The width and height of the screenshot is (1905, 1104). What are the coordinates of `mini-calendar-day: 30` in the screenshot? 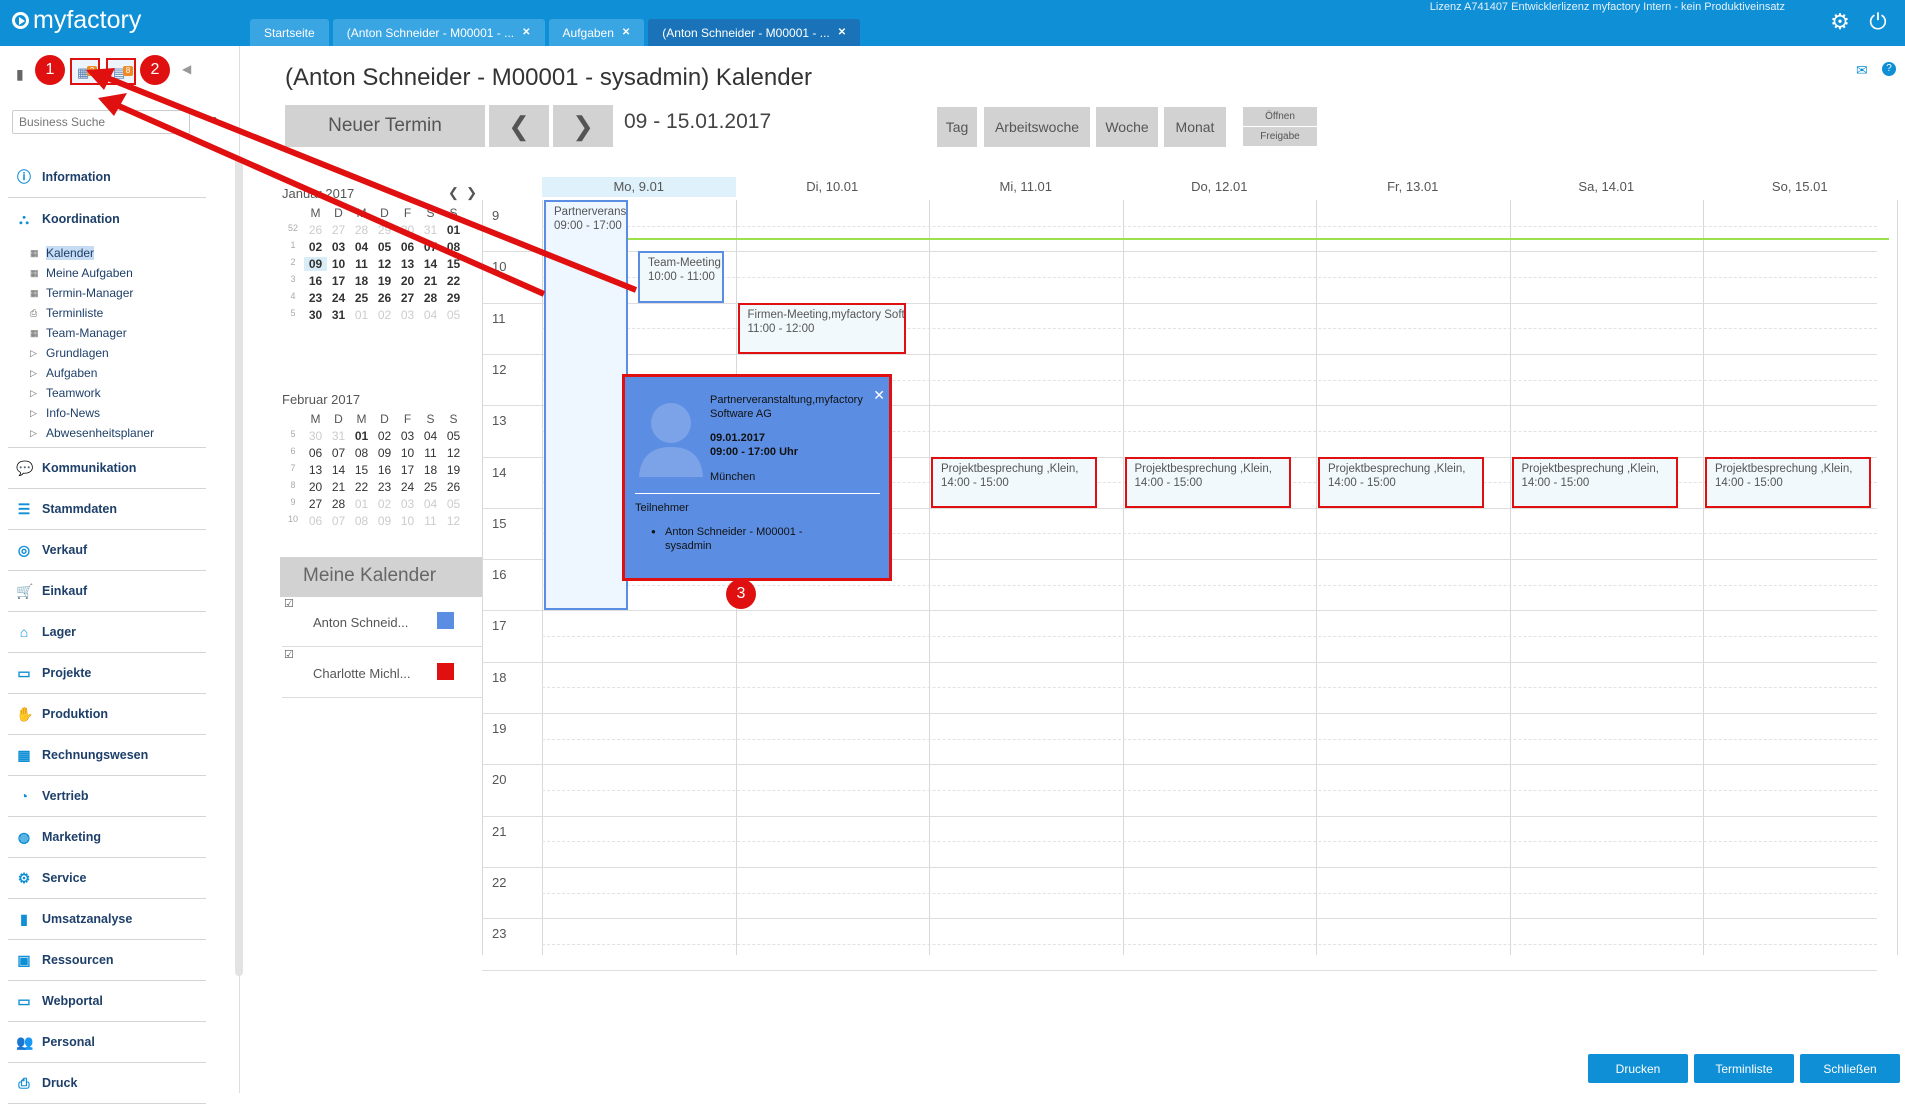 It's located at (315, 315).